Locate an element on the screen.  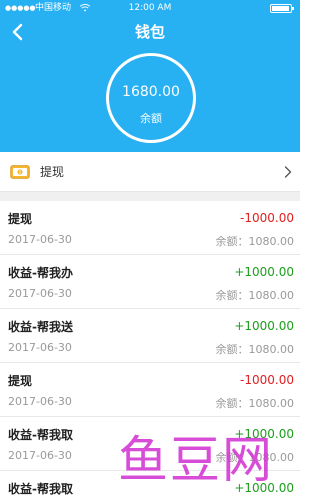
withdraw-label: 提现 is located at coordinates (52, 172).